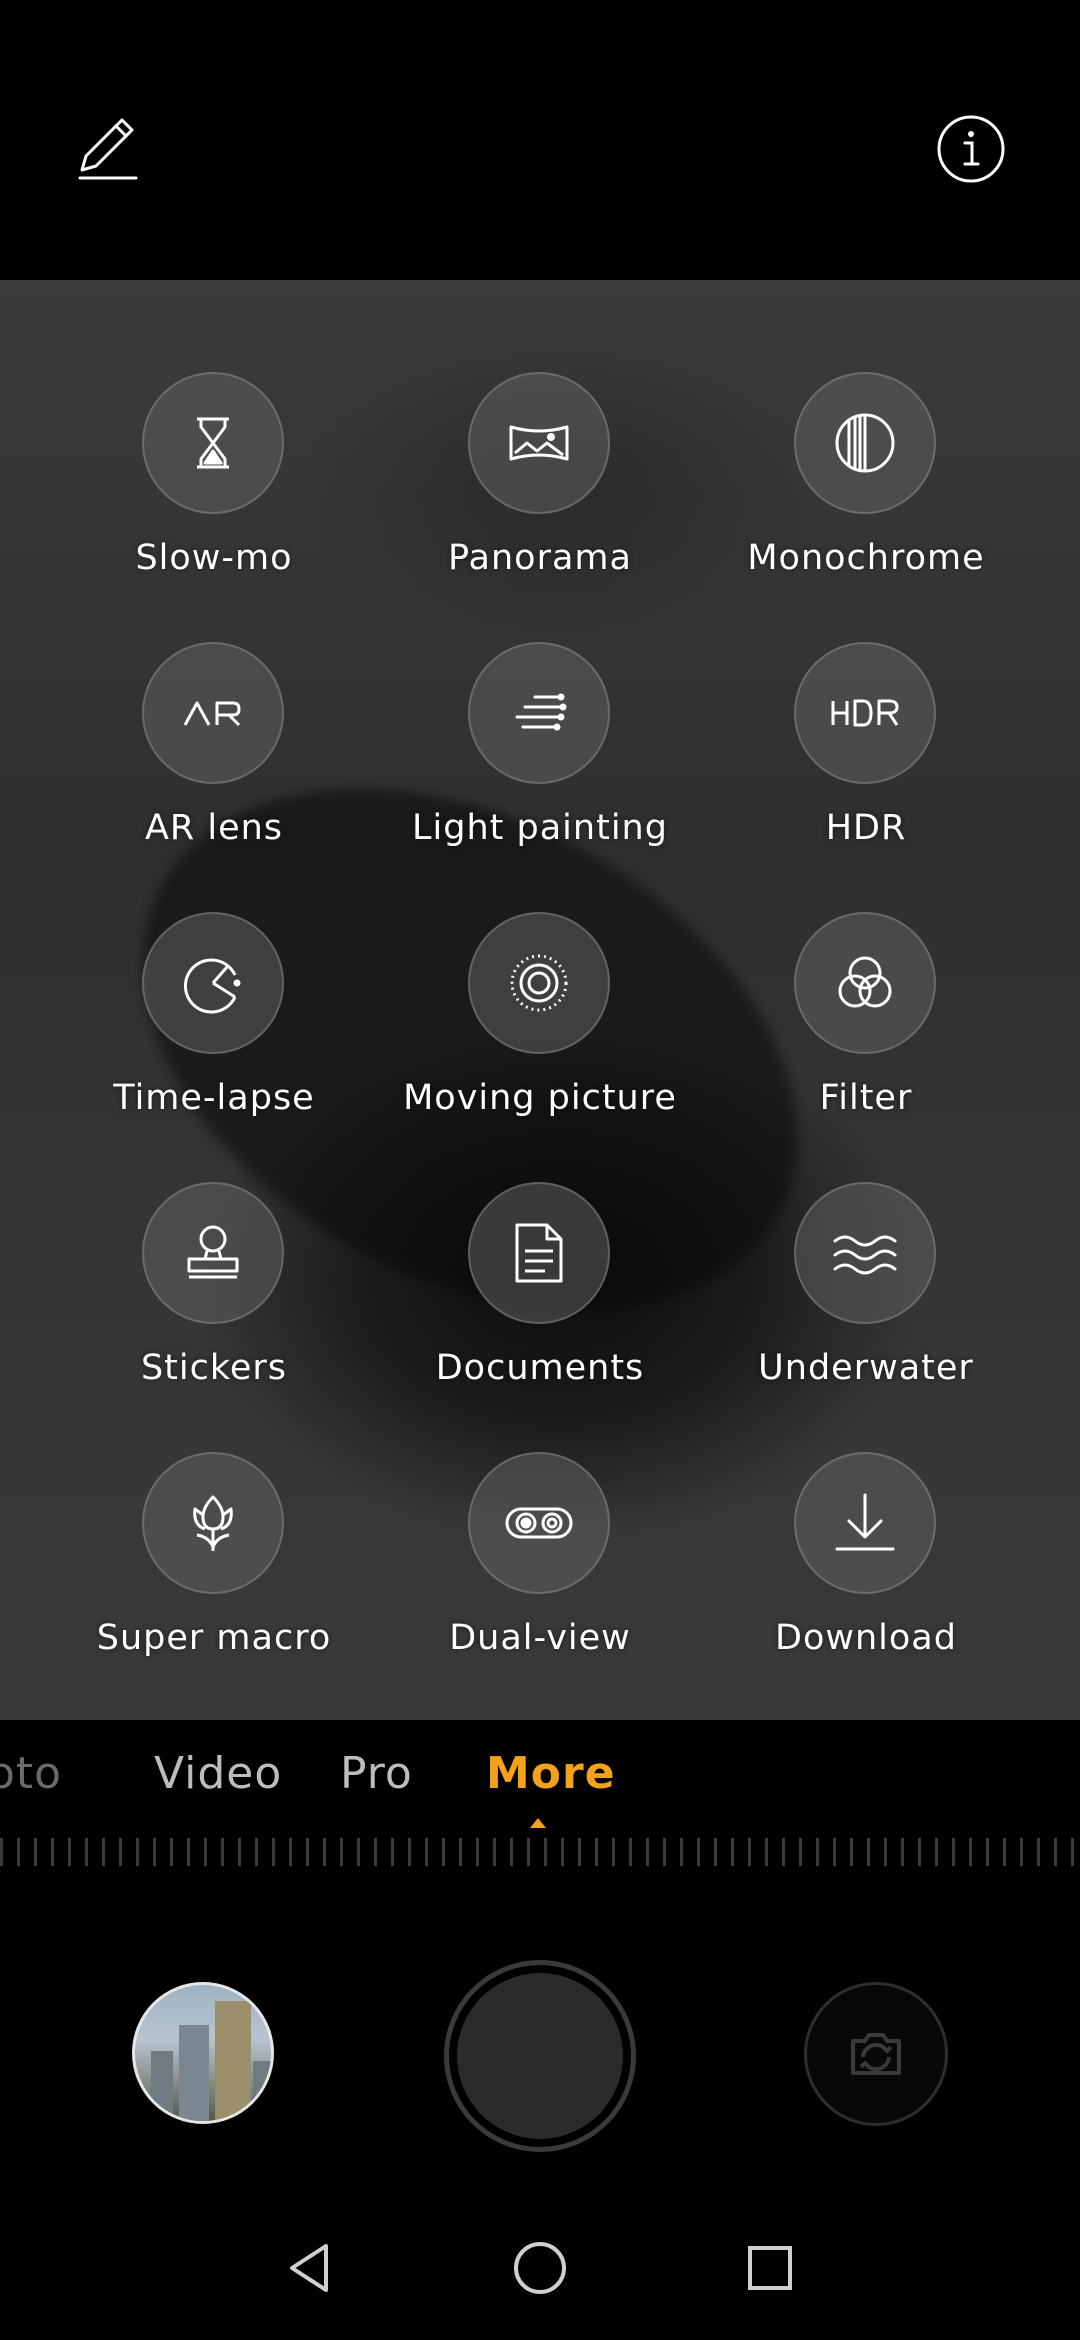  What do you see at coordinates (538, 1823) in the screenshot?
I see `mode-selector-indicator` at bounding box center [538, 1823].